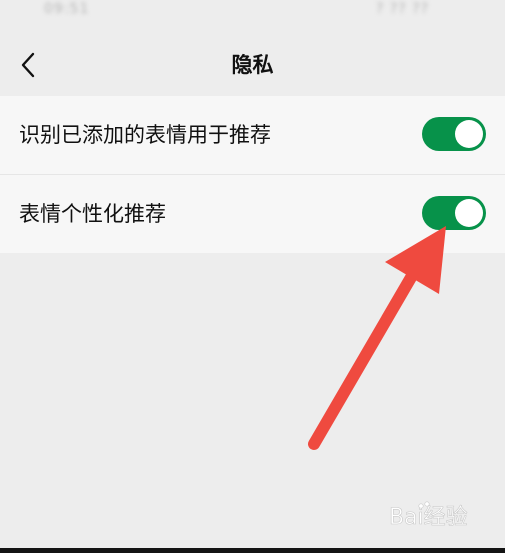  What do you see at coordinates (403, 9) in the screenshot?
I see `status-indicators: ? ?? ??` at bounding box center [403, 9].